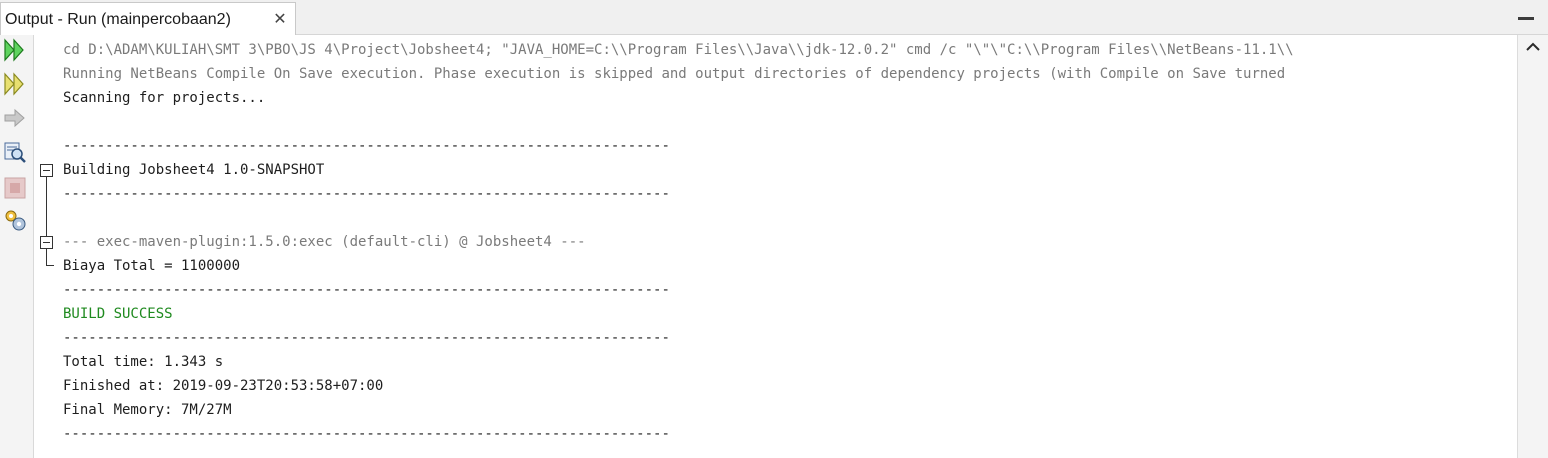 Image resolution: width=1548 pixels, height=458 pixels. Describe the element at coordinates (46, 257) in the screenshot. I see `fold-guide-line` at that location.